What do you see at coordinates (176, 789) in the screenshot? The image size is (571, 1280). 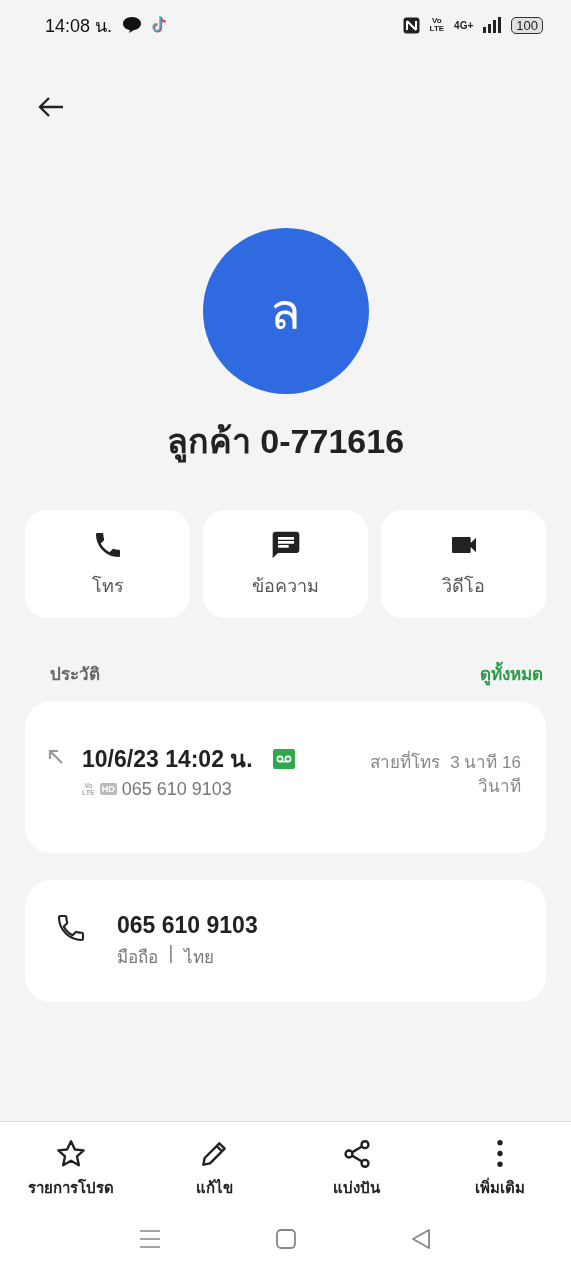 I see `call-number: 065 610 9103` at bounding box center [176, 789].